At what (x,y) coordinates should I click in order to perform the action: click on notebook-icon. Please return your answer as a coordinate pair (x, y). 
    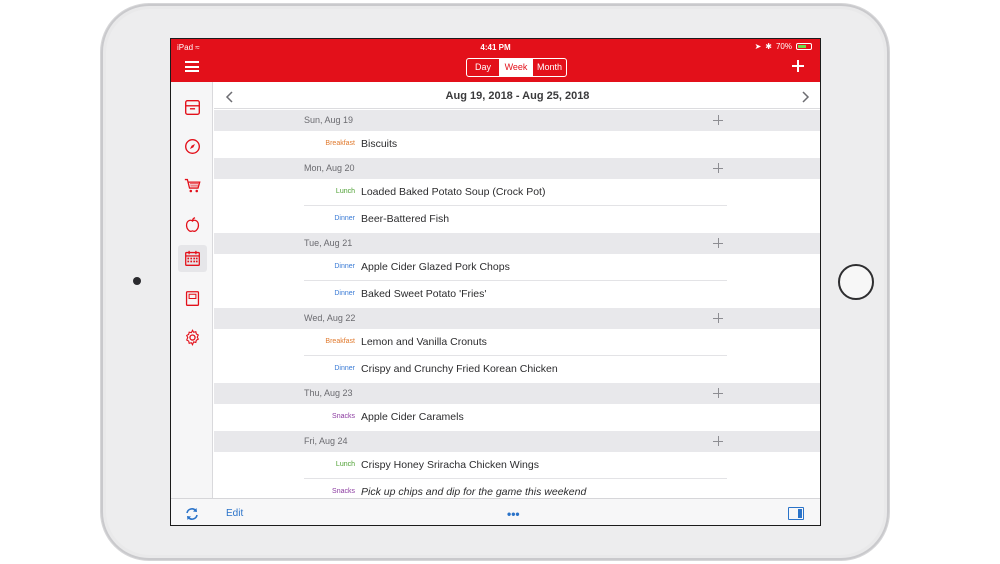
    Looking at the image, I should click on (192, 298).